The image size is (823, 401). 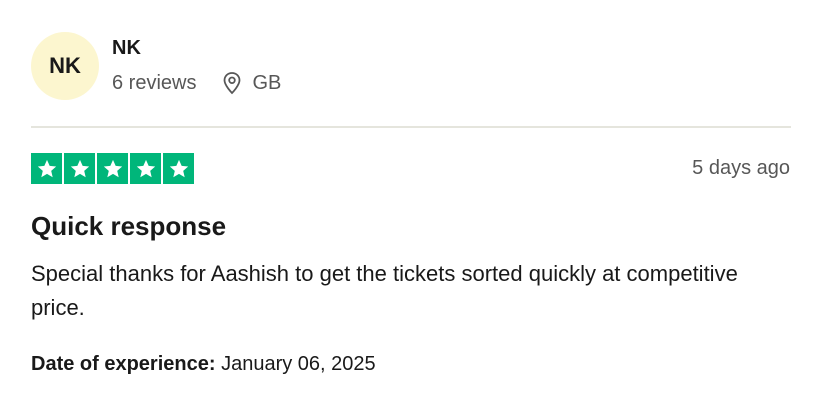 What do you see at coordinates (298, 364) in the screenshot?
I see `experience-date: January 06, 2025` at bounding box center [298, 364].